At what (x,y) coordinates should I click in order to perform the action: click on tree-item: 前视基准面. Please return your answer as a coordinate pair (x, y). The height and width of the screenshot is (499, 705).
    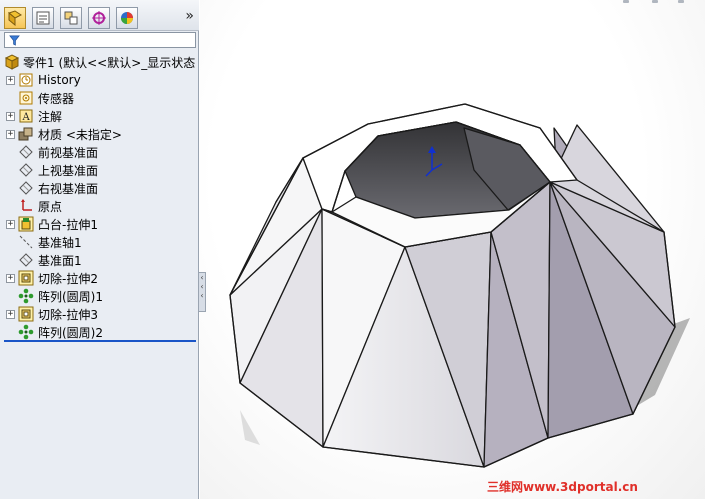
    Looking at the image, I should click on (102, 152).